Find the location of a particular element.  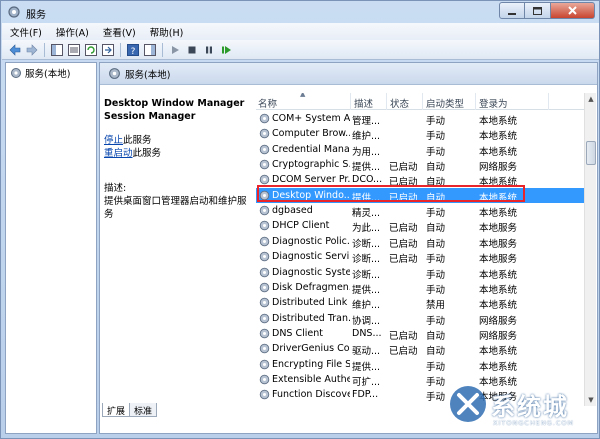

column-header-status: 状态 is located at coordinates (399, 103).